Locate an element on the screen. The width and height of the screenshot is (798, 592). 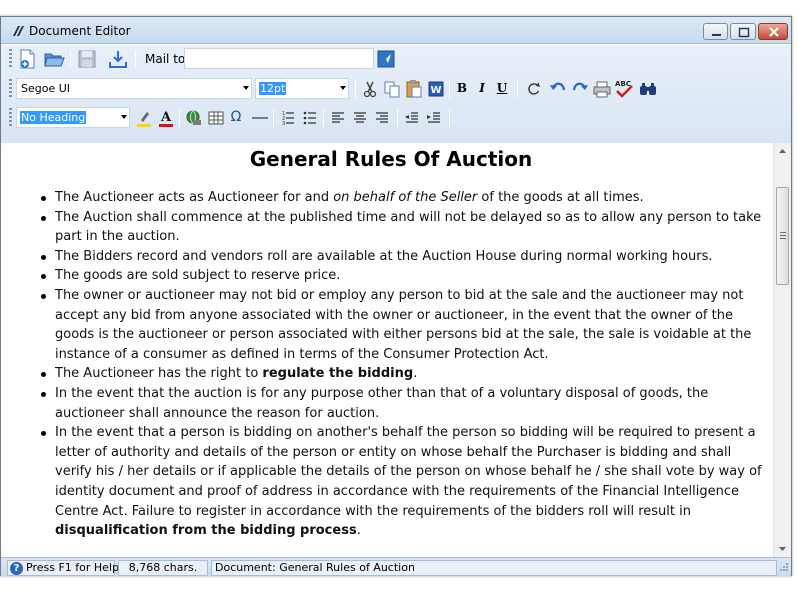
char-count-text: 8,768 chars. is located at coordinates (163, 567).